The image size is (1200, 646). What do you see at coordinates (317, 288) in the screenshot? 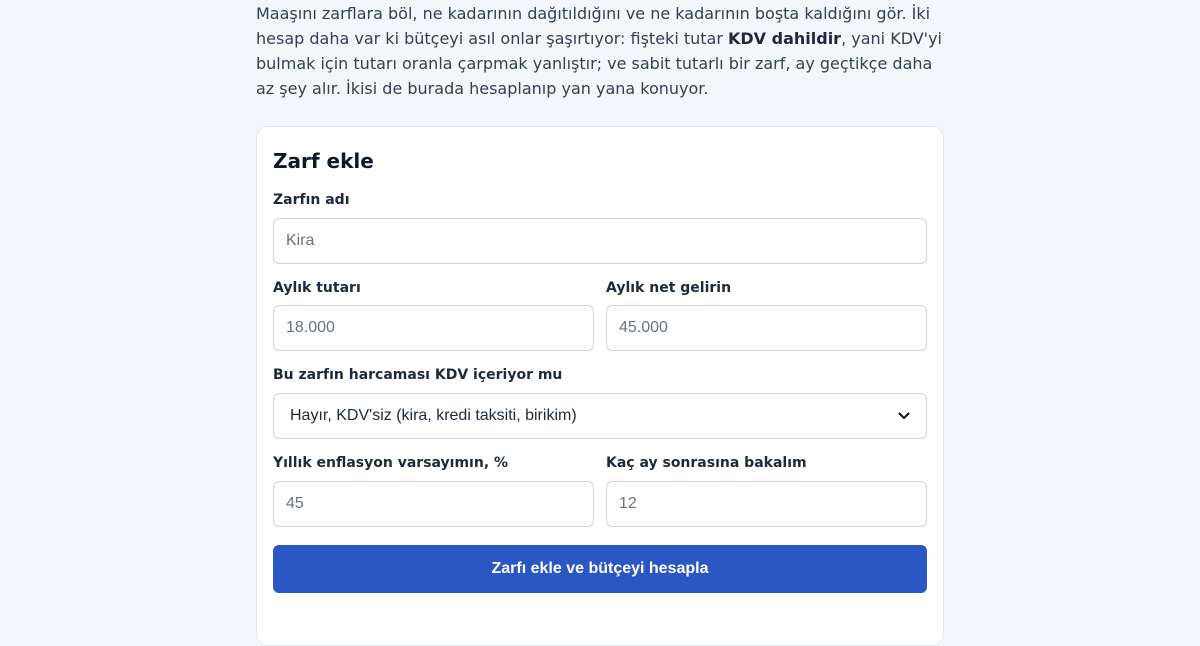
I see `monthly-amount-label: Aylık tutarı` at bounding box center [317, 288].